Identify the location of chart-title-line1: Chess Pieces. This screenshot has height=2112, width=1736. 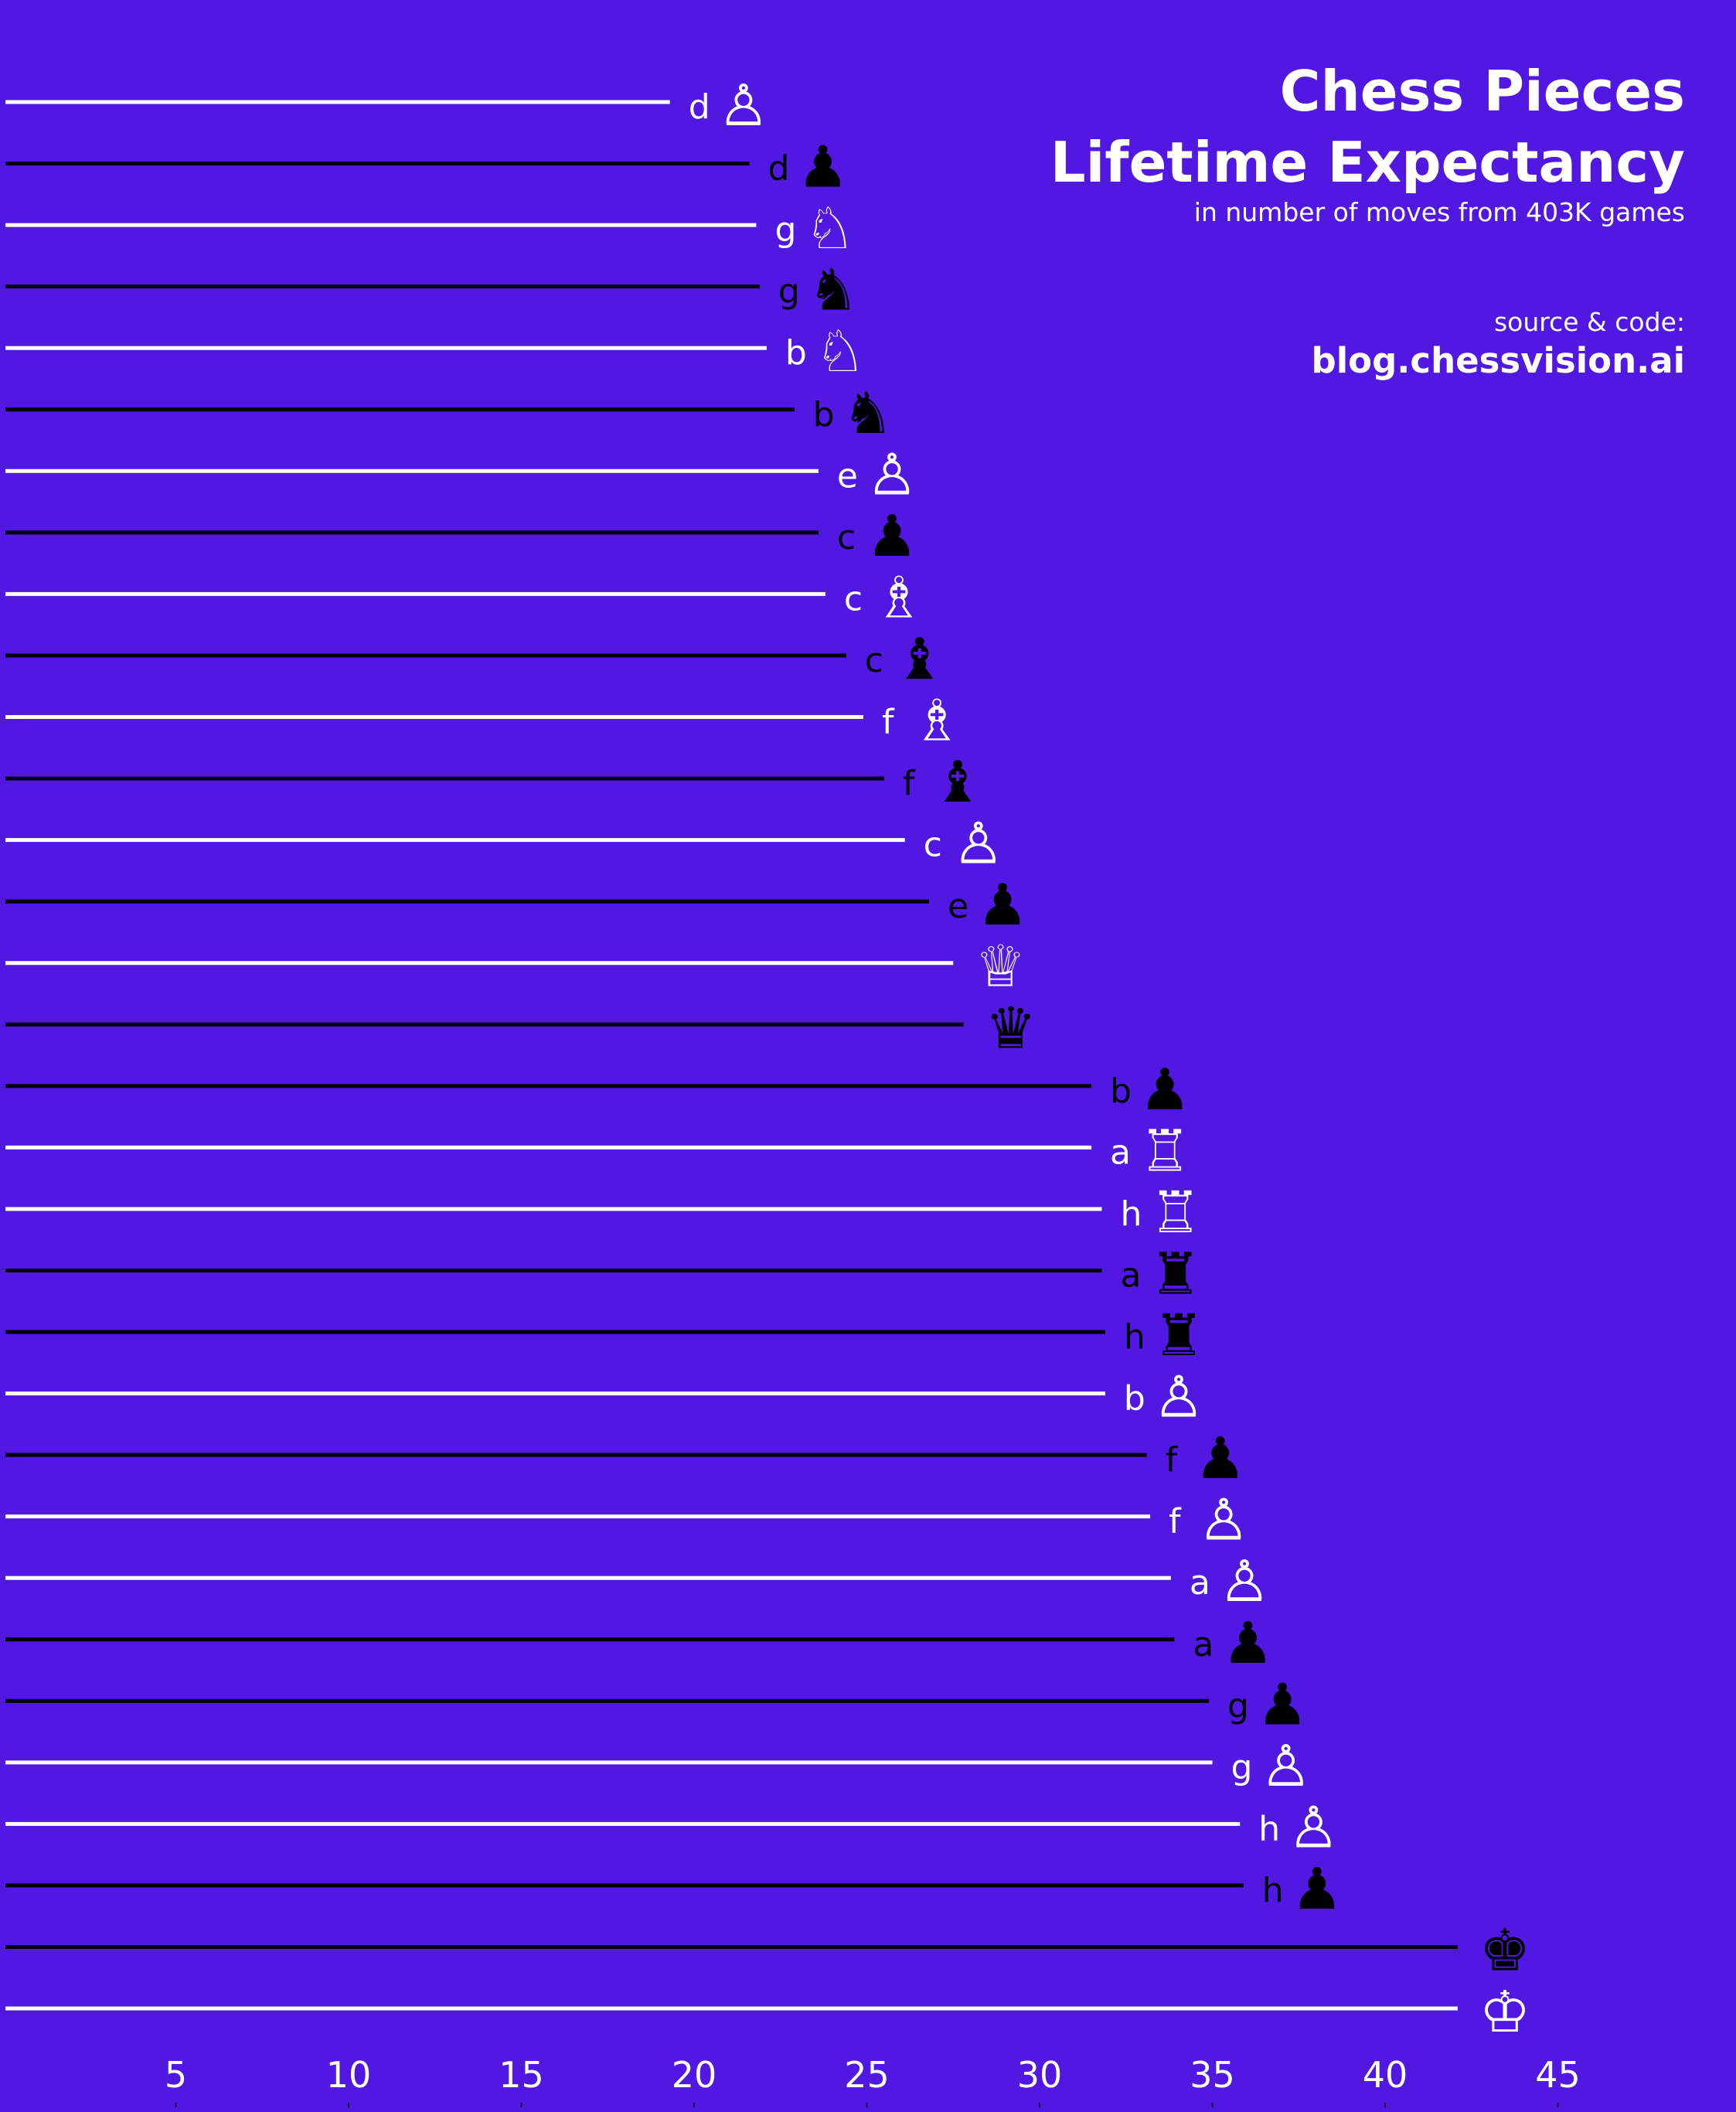
(1482, 91).